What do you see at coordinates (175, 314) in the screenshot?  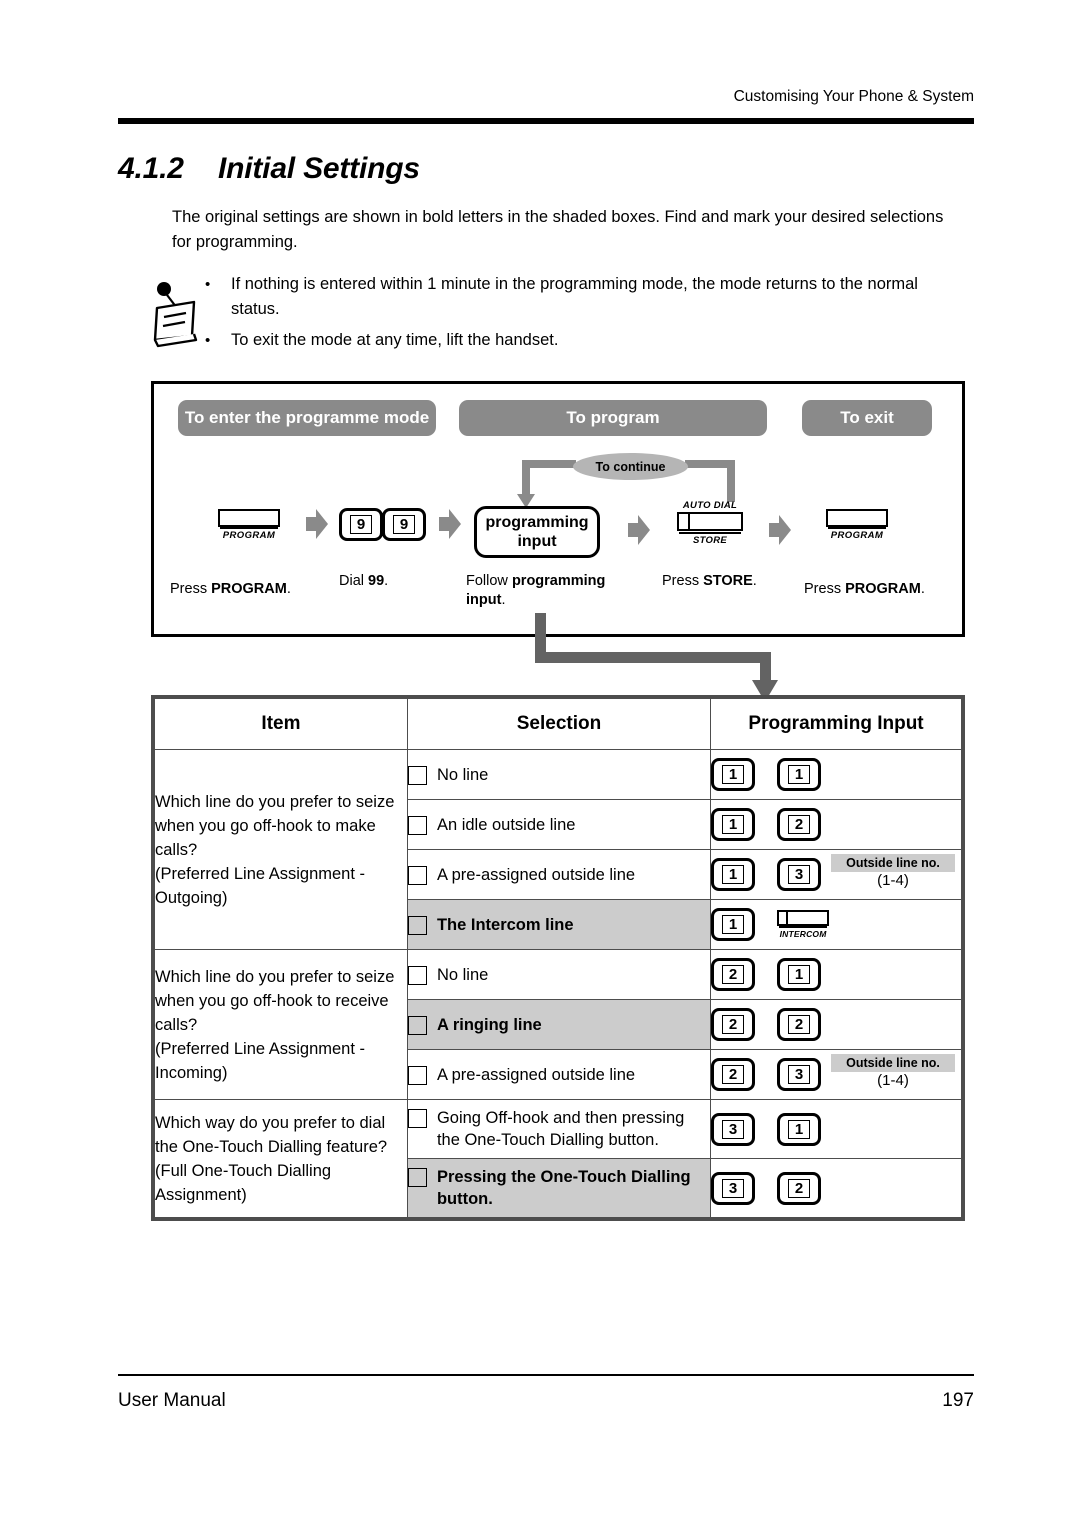 I see `note-paper-icon` at bounding box center [175, 314].